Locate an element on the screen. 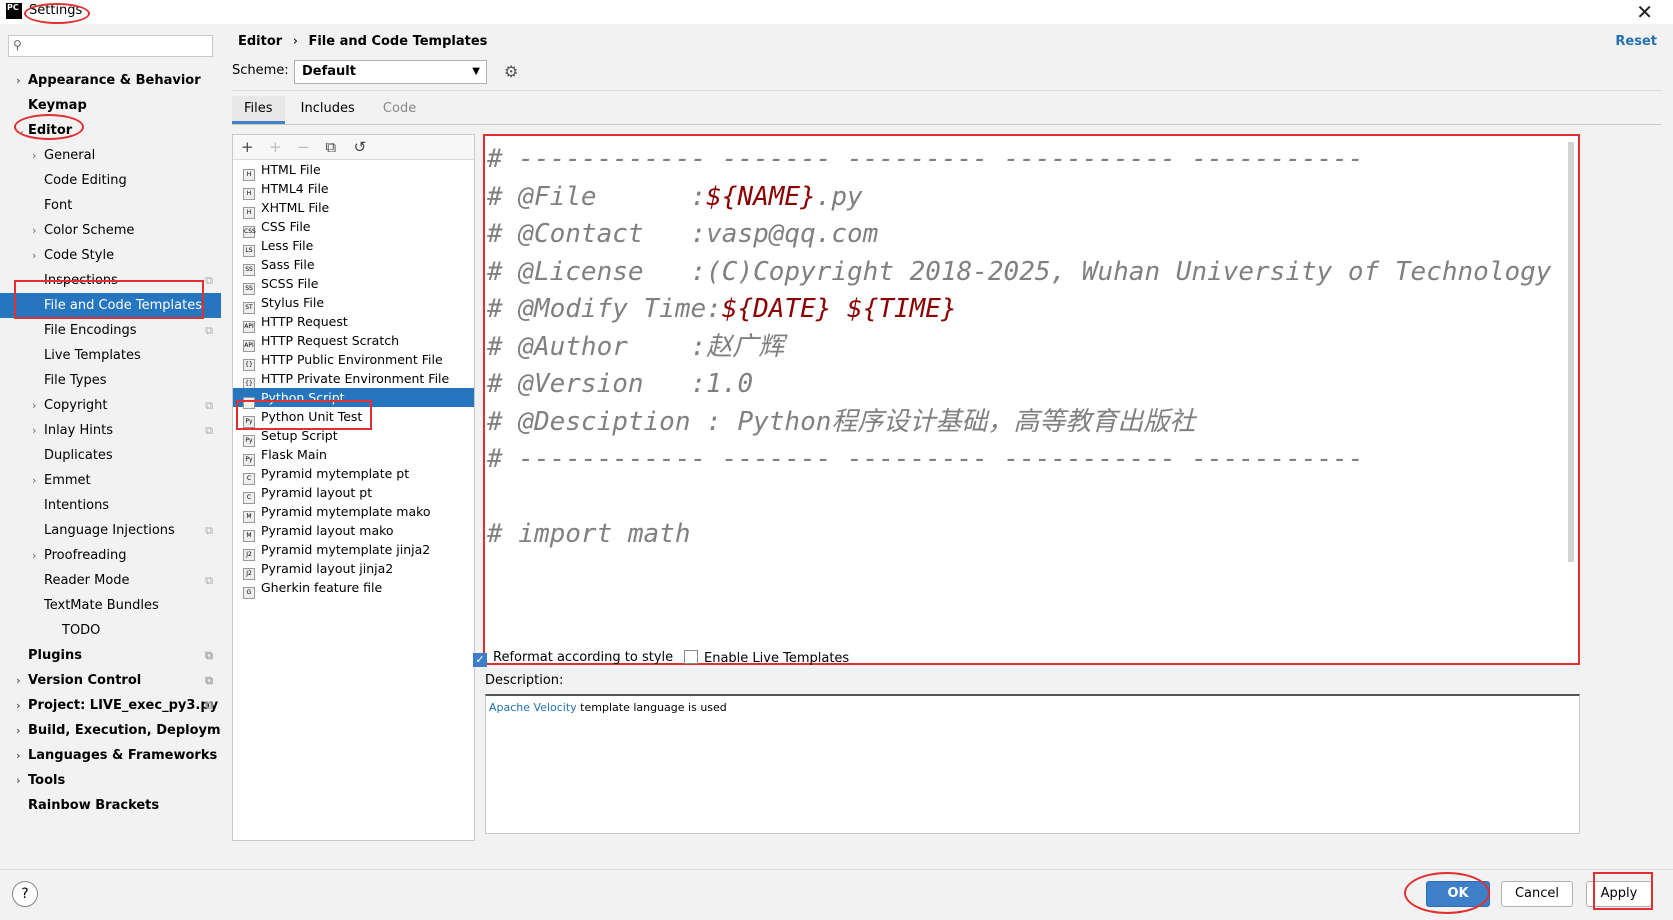 The width and height of the screenshot is (1673, 920). sidebar-item: Code Editing is located at coordinates (110, 180).